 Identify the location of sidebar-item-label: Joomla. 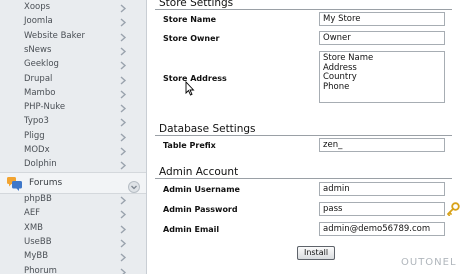
(38, 21).